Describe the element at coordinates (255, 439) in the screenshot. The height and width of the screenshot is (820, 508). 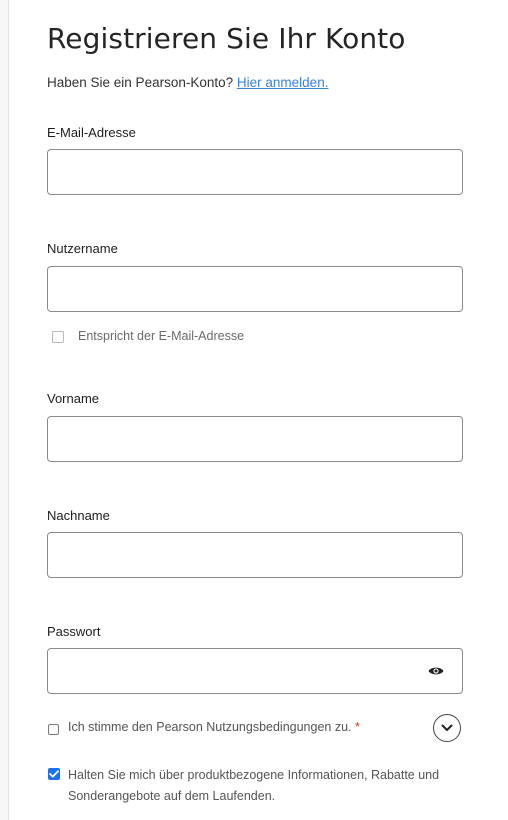
I see `firstname-field` at that location.